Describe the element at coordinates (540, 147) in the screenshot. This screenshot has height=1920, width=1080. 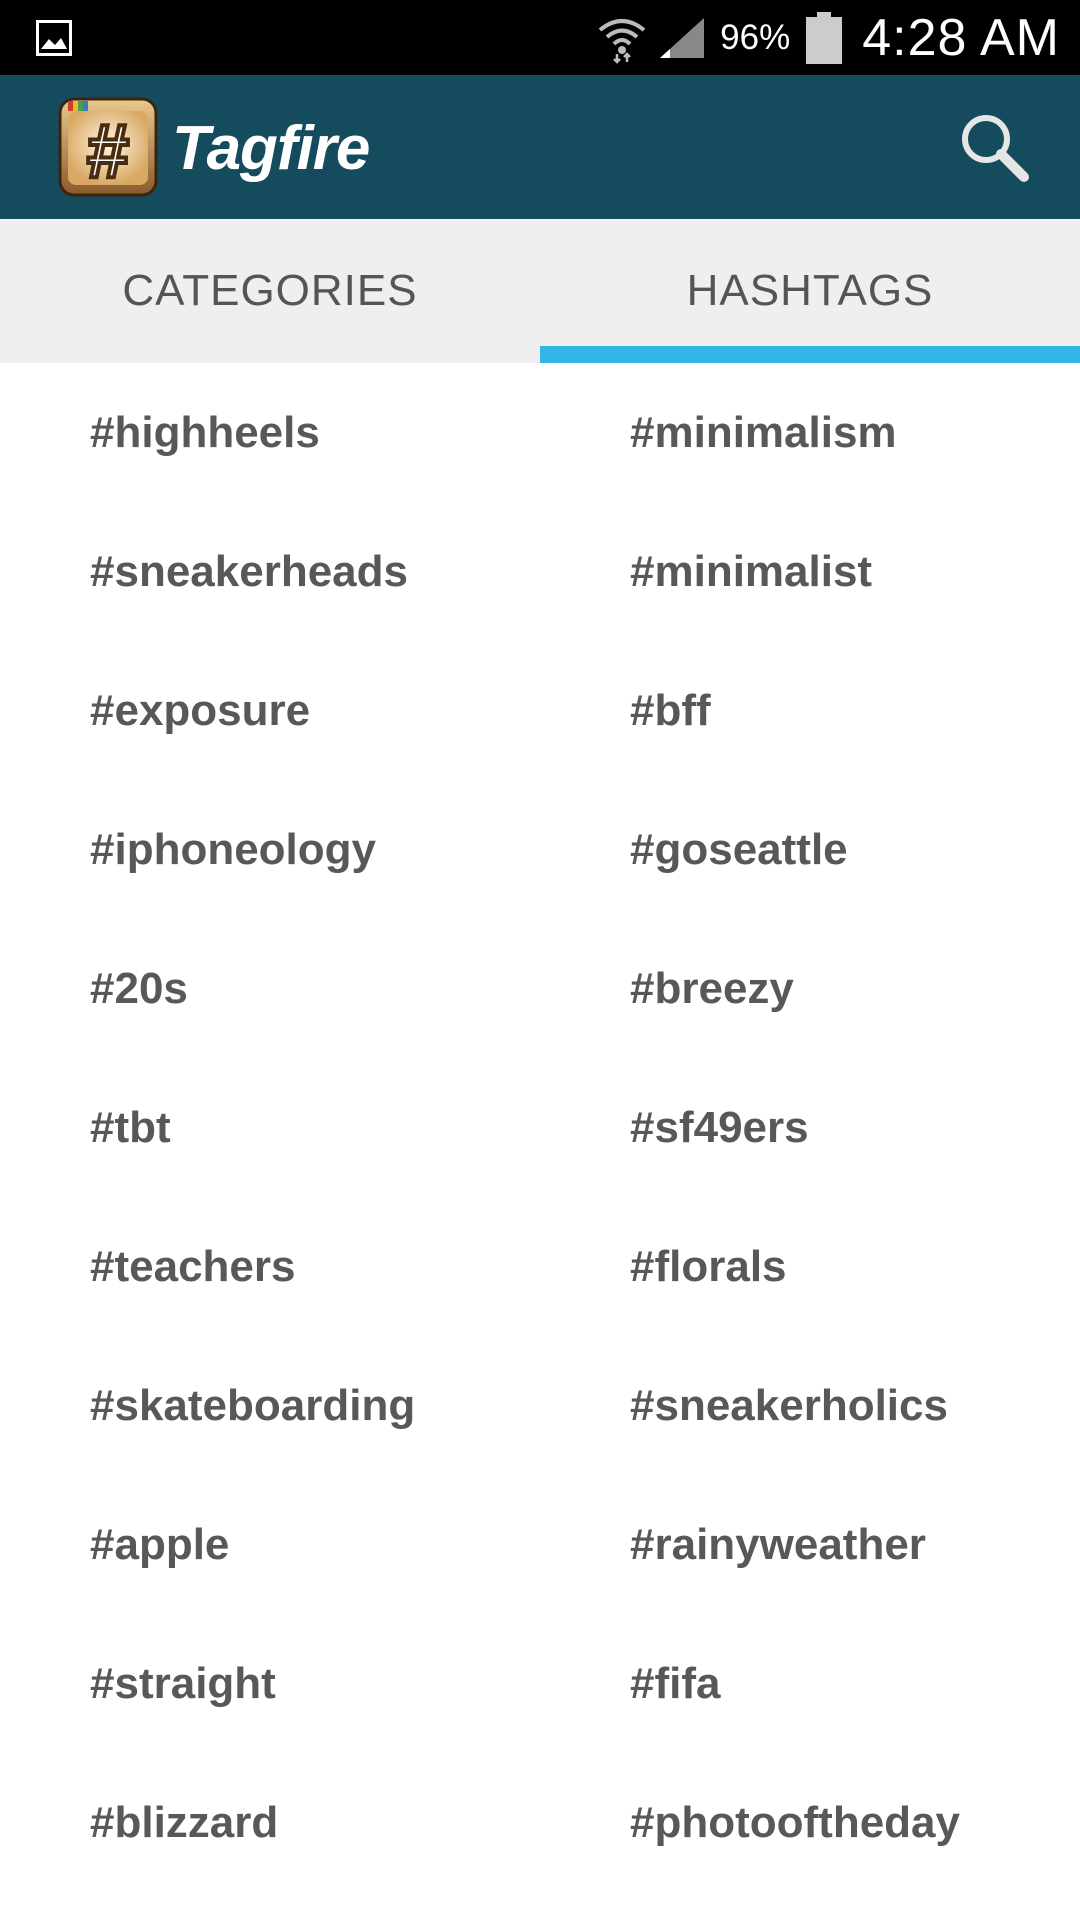
I see `action-bar: # Tagfire` at that location.